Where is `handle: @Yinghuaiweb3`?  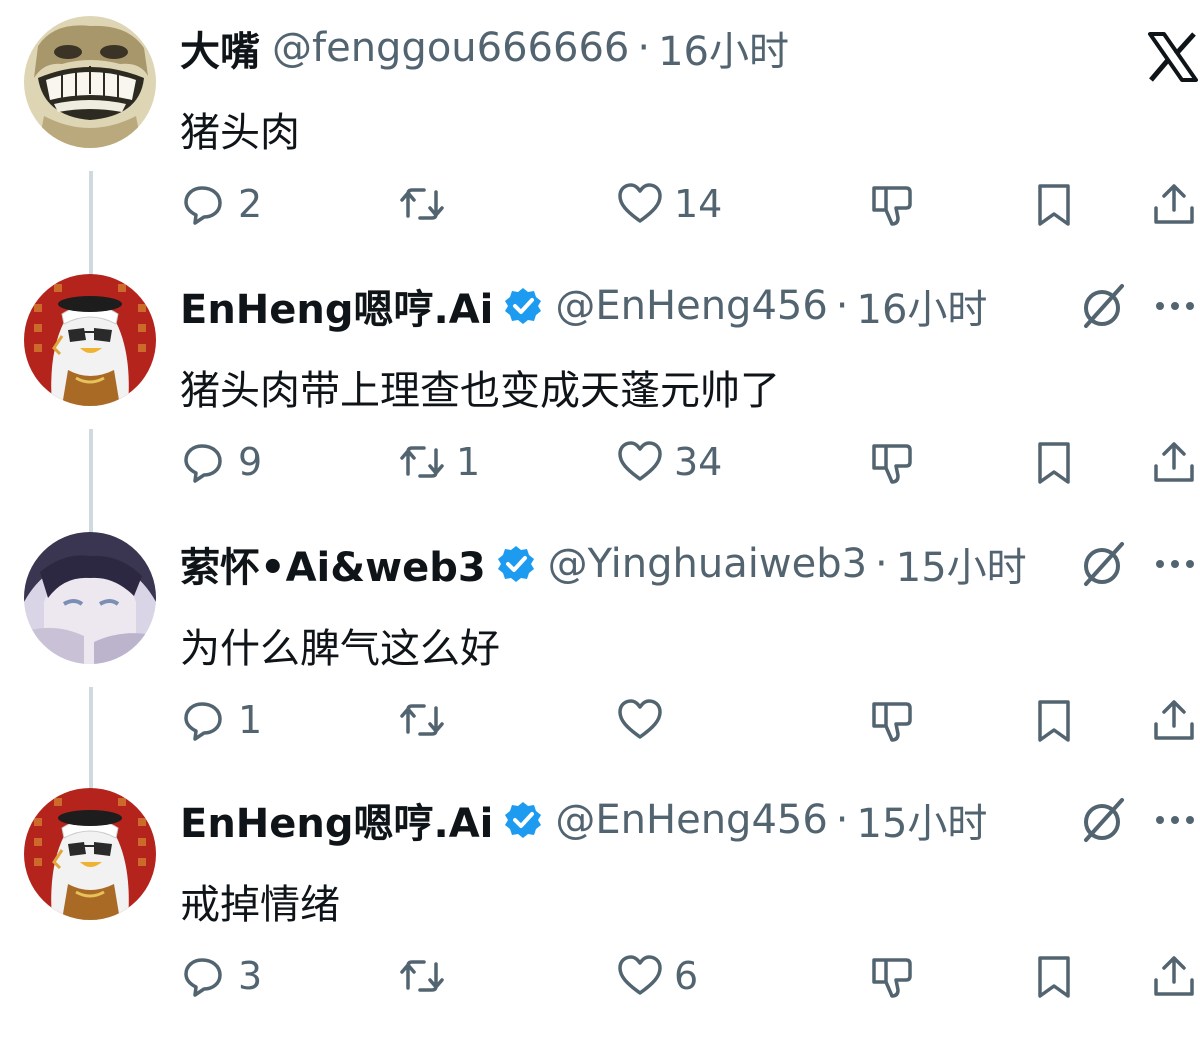
handle: @Yinghuaiweb3 is located at coordinates (707, 564).